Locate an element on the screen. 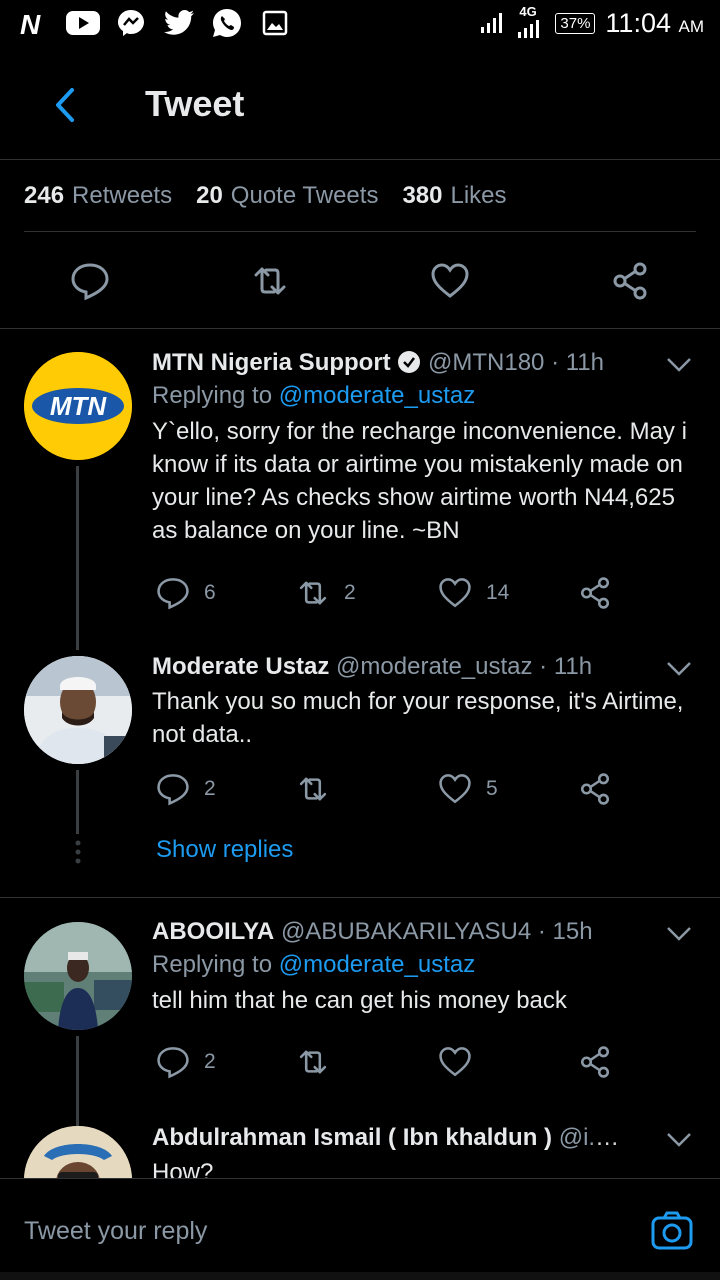  display-name: Moderate Ustaz is located at coordinates (240, 666).